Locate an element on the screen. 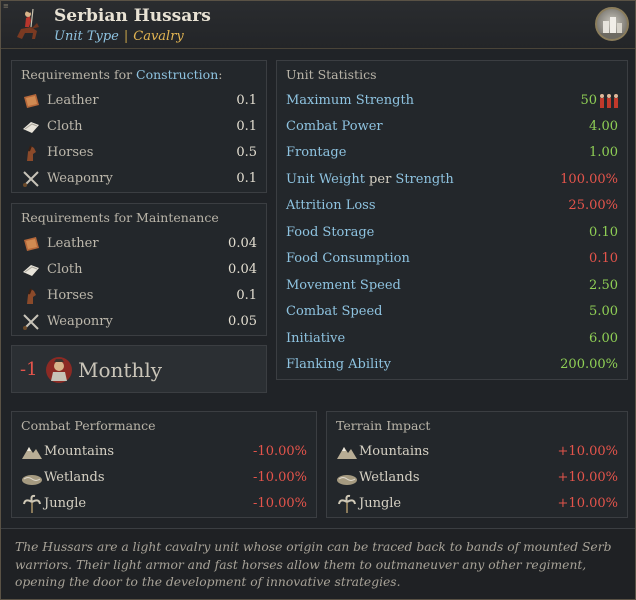 The image size is (636, 600). unit-statistics-title: Unit Statistics is located at coordinates (331, 74).